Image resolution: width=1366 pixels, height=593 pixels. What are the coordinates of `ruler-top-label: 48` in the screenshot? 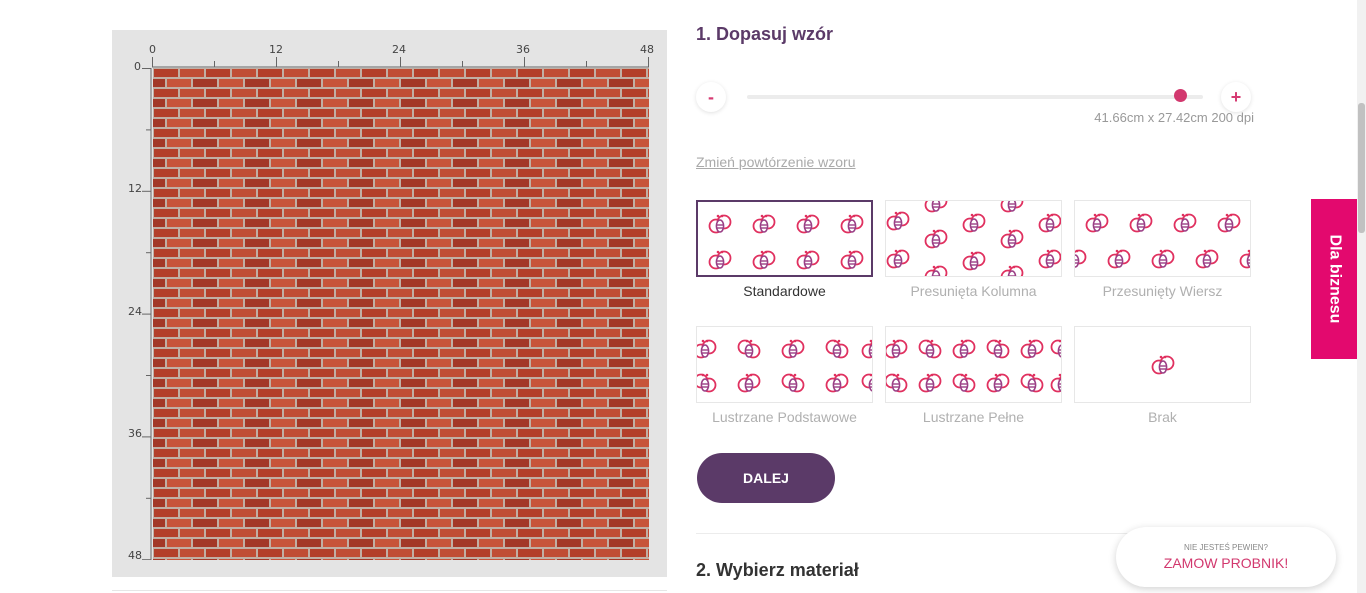 It's located at (647, 49).